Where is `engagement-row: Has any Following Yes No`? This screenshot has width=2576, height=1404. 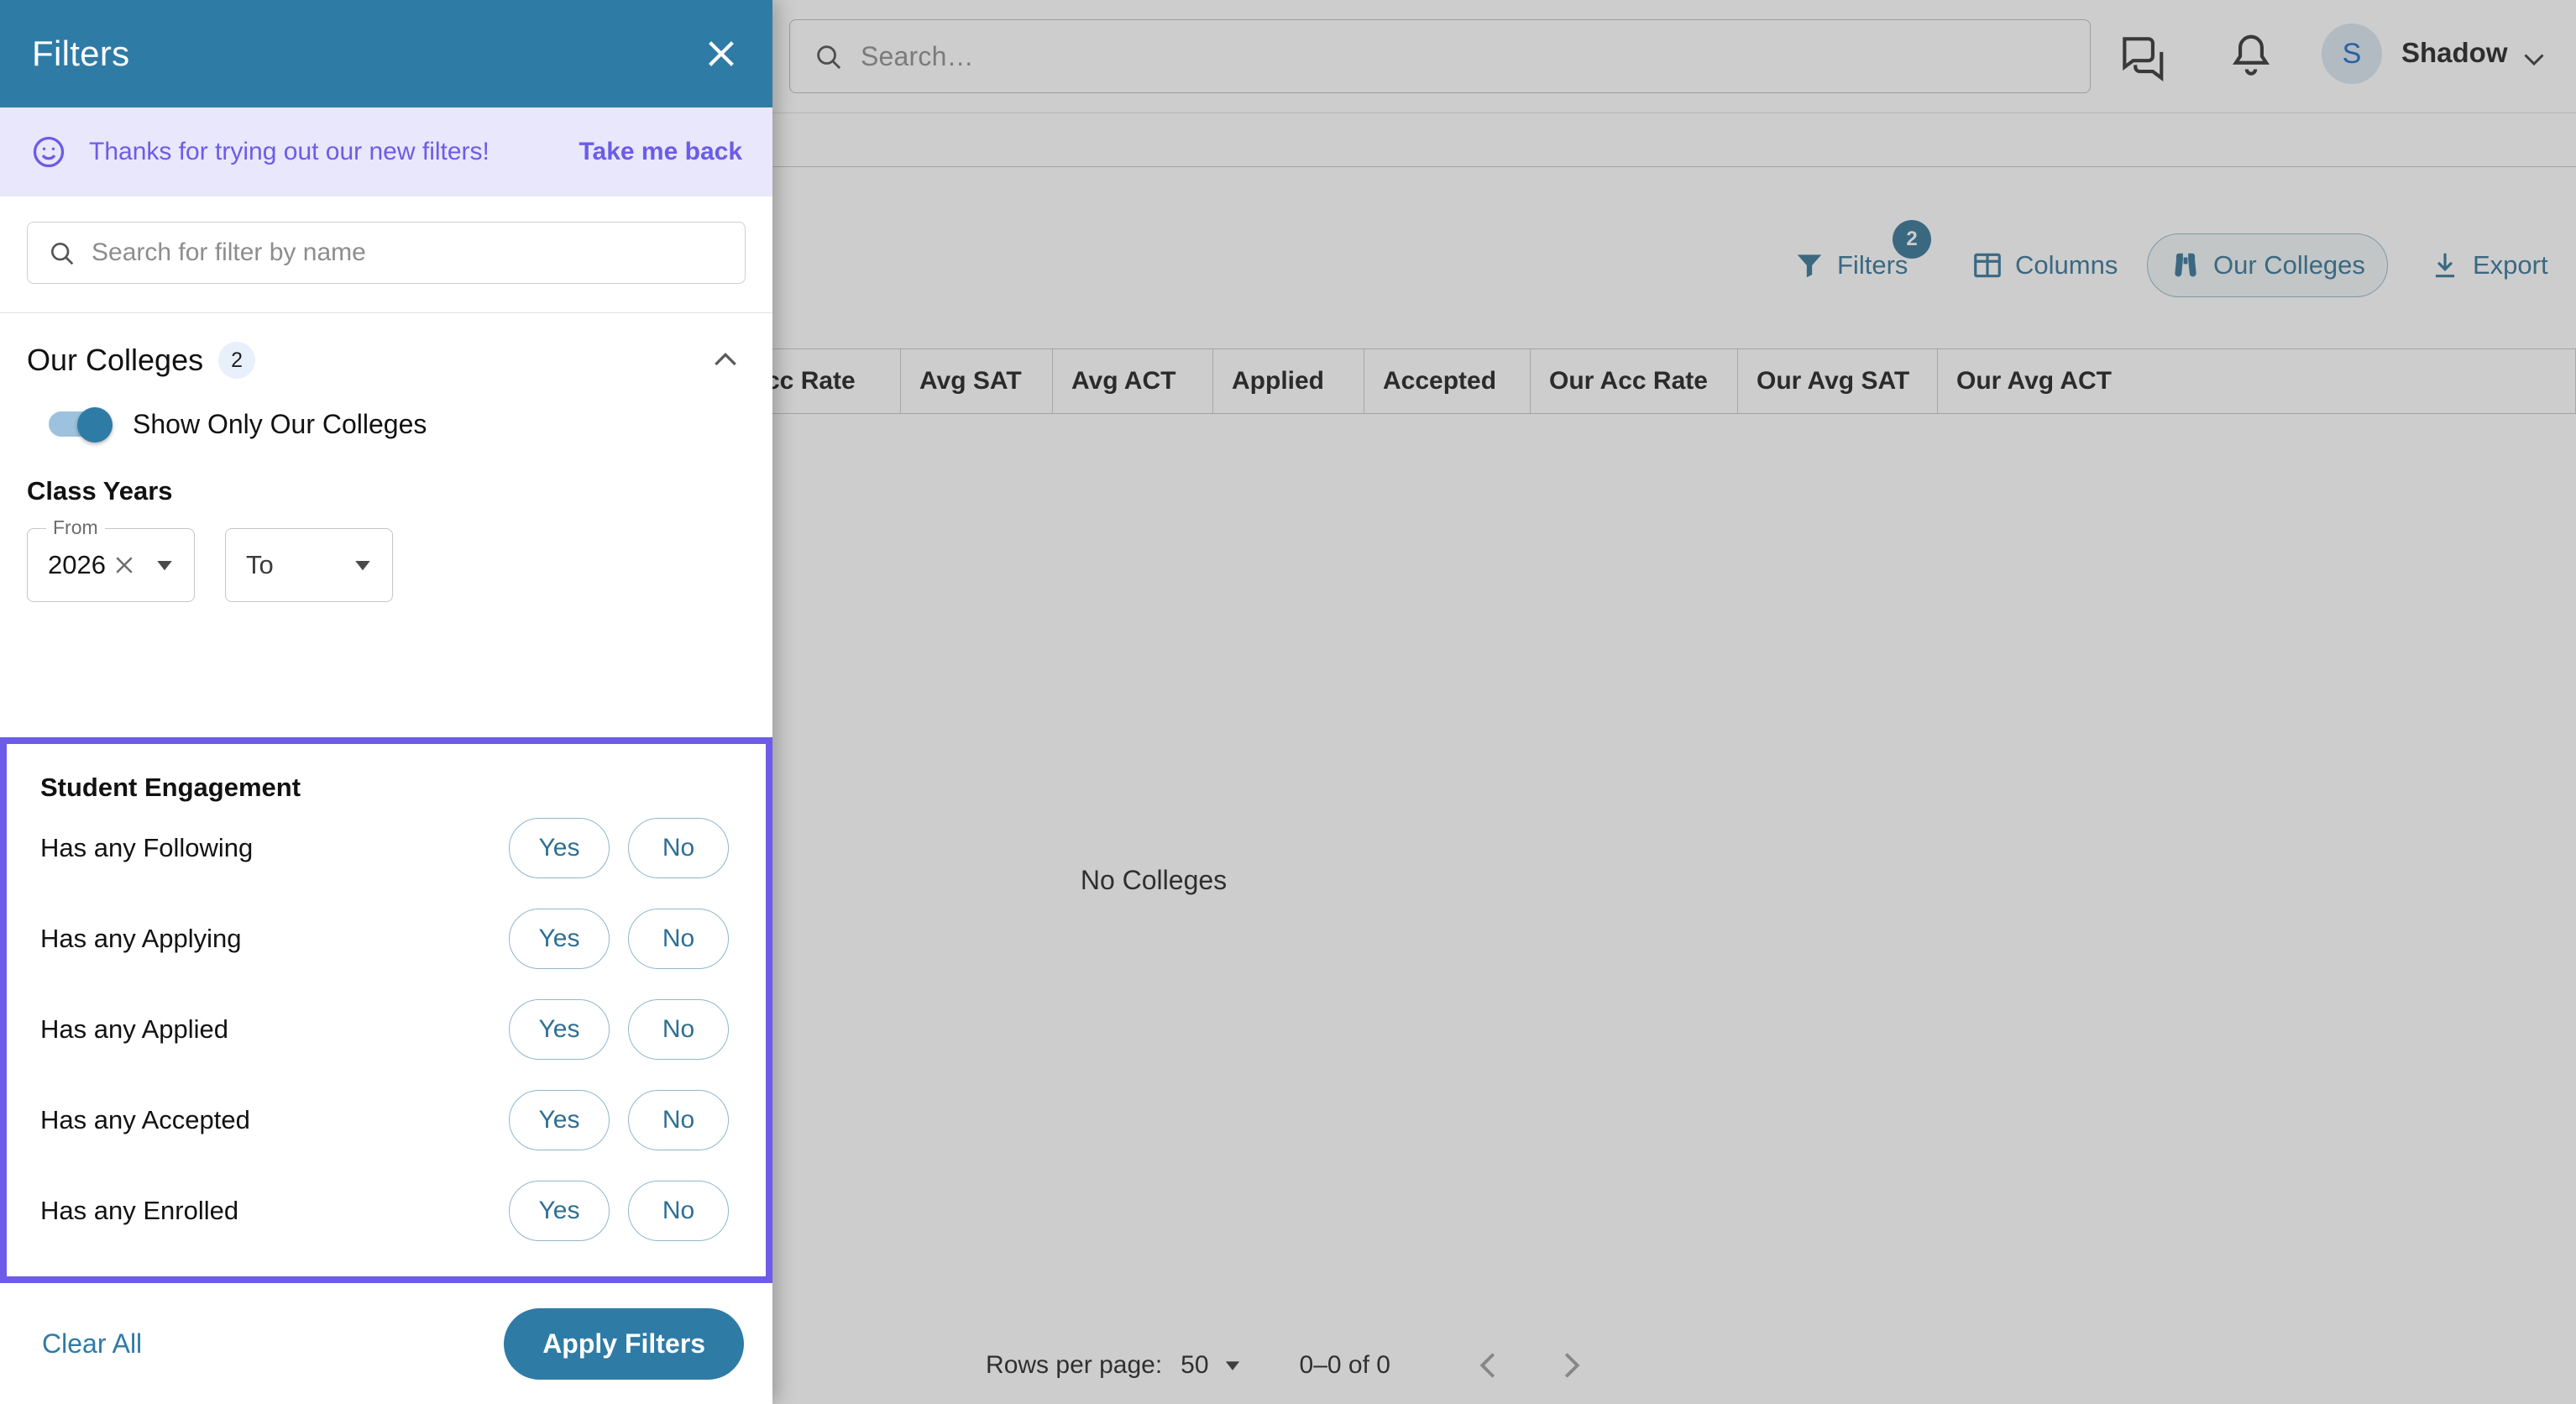 engagement-row: Has any Following Yes No is located at coordinates (387, 848).